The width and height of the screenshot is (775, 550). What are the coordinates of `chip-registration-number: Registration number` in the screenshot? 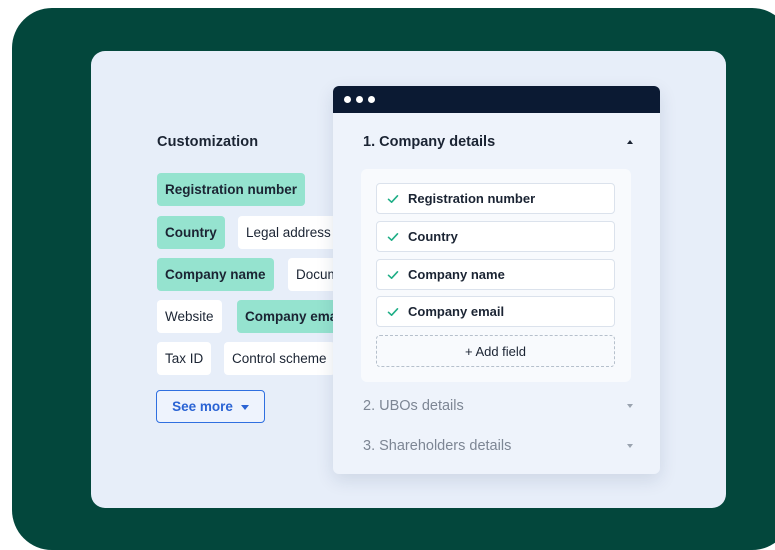 It's located at (231, 189).